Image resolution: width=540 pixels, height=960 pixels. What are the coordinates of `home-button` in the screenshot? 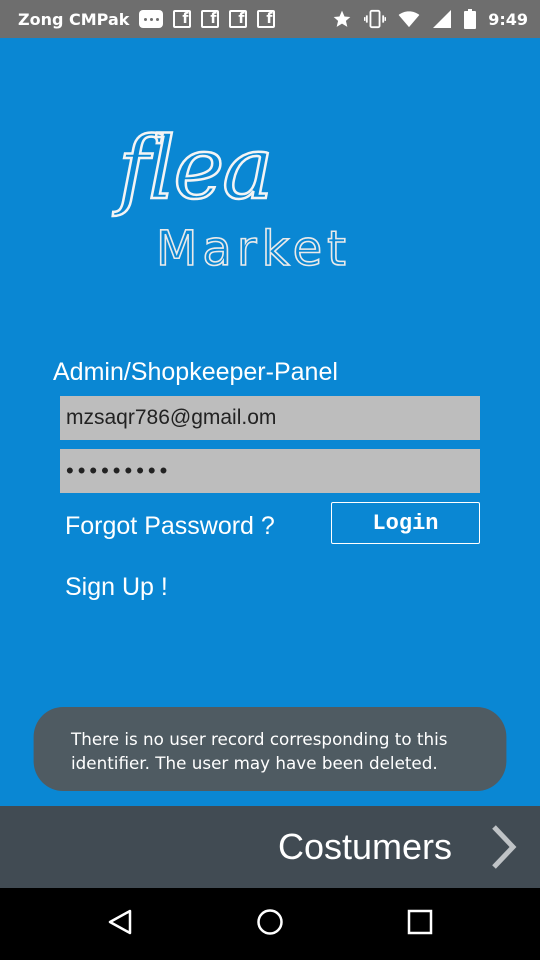 It's located at (270, 924).